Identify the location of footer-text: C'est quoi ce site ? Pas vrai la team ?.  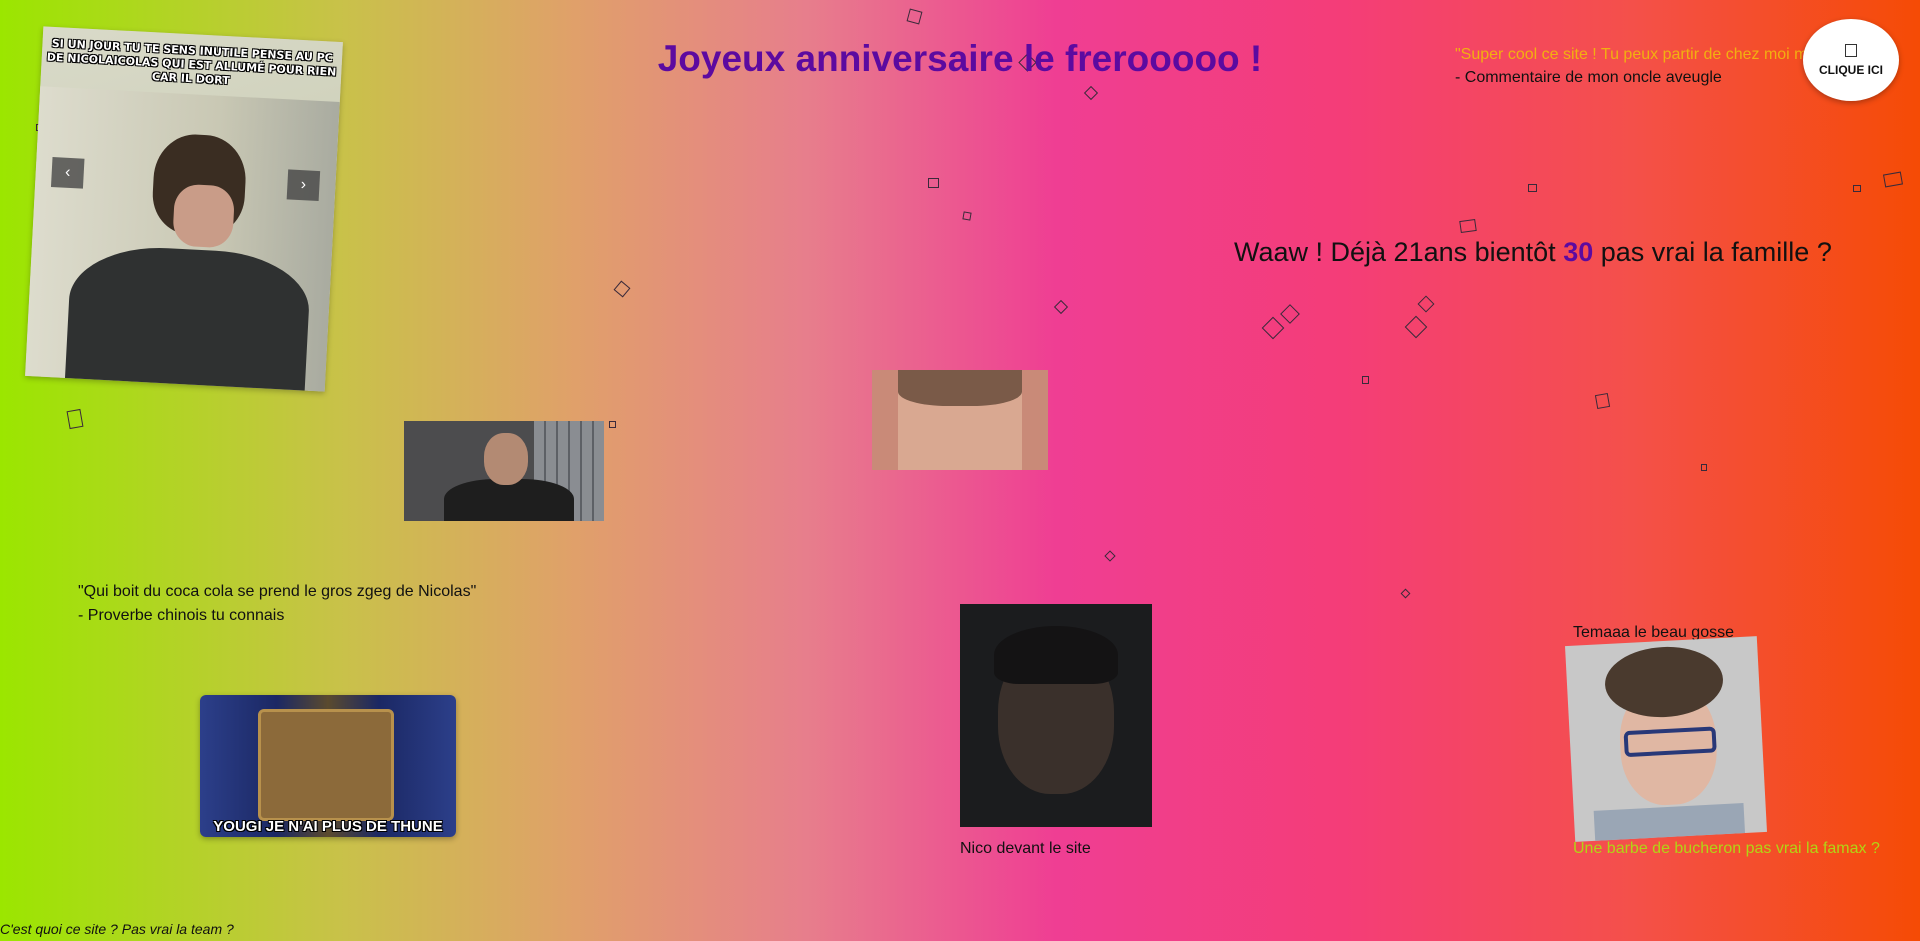
(117, 929).